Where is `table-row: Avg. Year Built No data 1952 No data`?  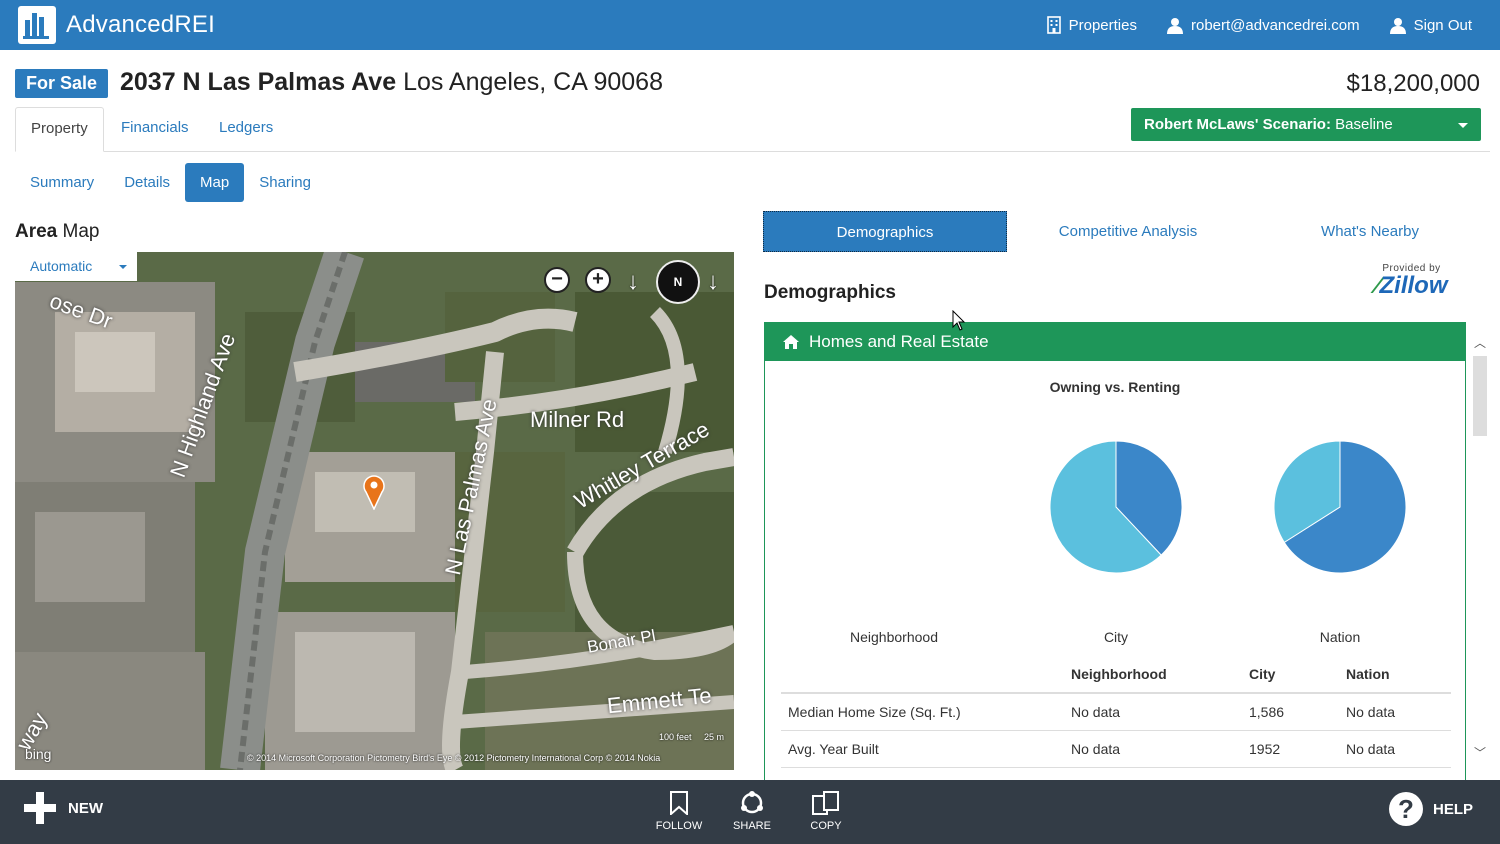
table-row: Avg. Year Built No data 1952 No data is located at coordinates (1116, 749).